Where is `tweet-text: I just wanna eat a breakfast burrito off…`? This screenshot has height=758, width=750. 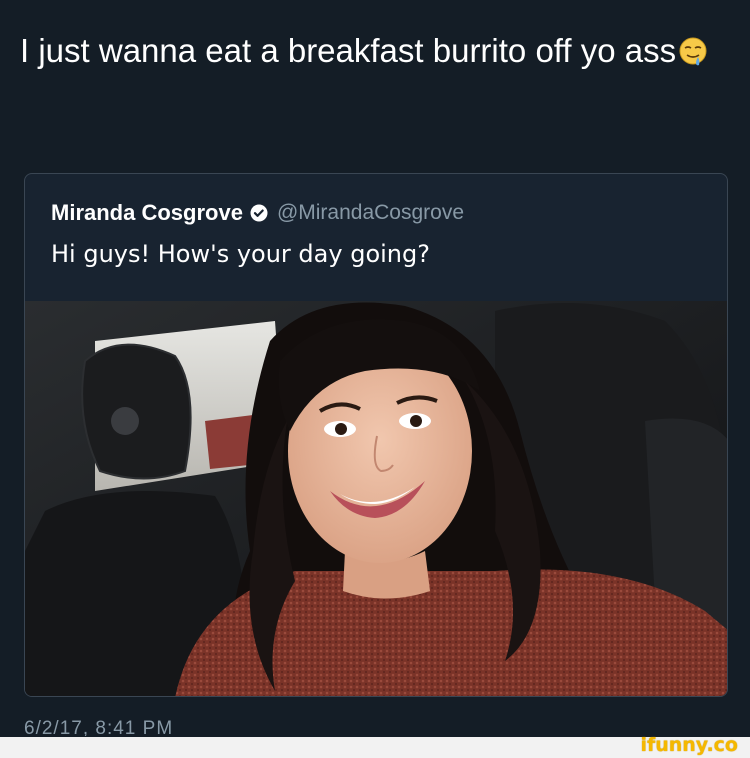
tweet-text: I just wanna eat a breakfast burrito off… is located at coordinates (370, 52).